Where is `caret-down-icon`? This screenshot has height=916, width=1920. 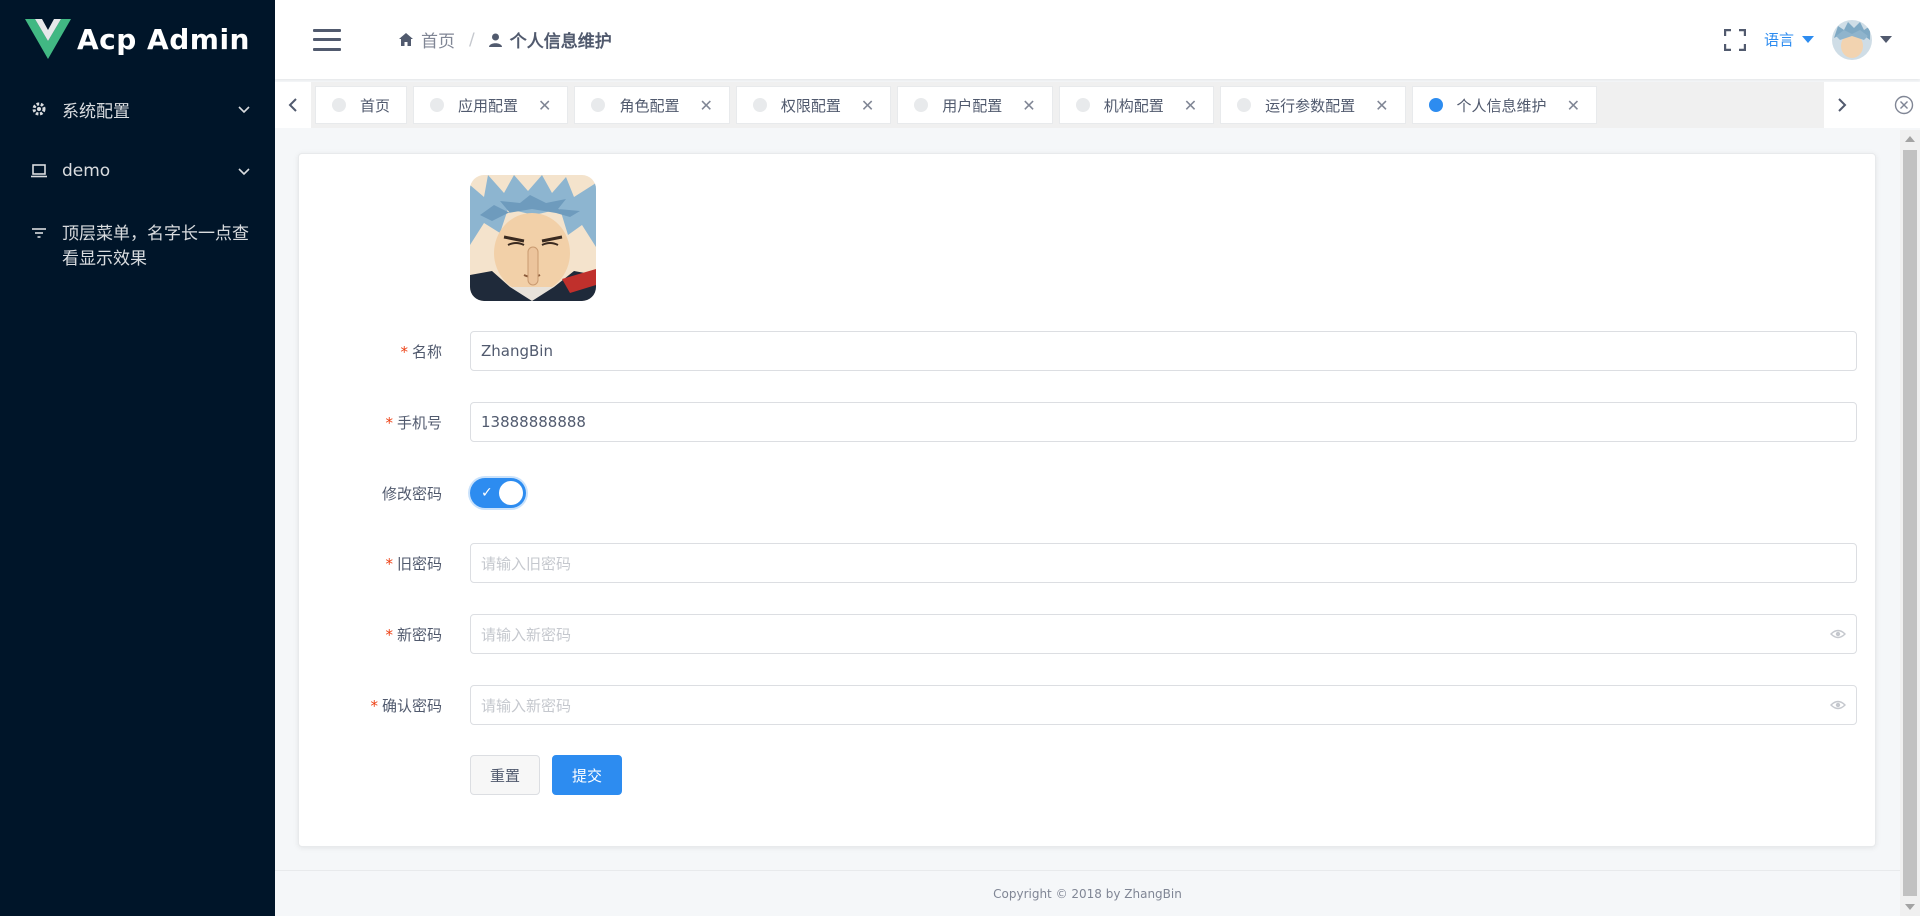 caret-down-icon is located at coordinates (1886, 39).